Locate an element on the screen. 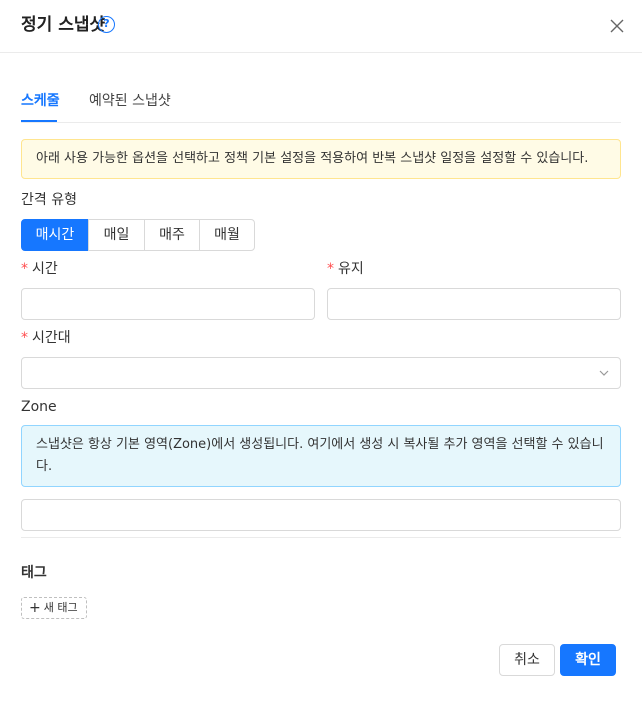 Image resolution: width=642 pixels, height=709 pixels. dialog-header: 정기 스냅샷 ? is located at coordinates (321, 26).